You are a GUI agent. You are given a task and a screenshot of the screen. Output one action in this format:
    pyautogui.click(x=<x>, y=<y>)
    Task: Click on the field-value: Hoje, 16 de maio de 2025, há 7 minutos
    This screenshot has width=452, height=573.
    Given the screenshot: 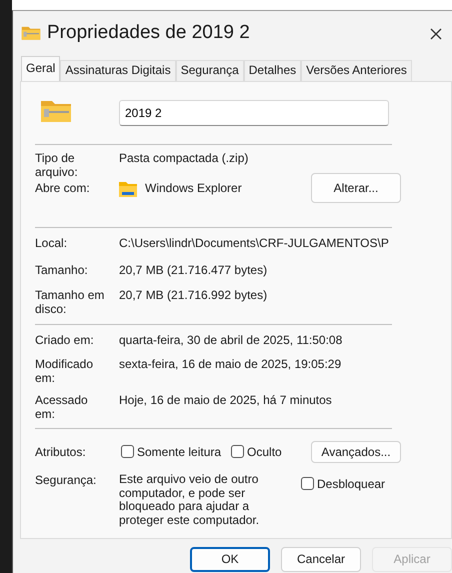 What is the action you would take?
    pyautogui.click(x=225, y=400)
    